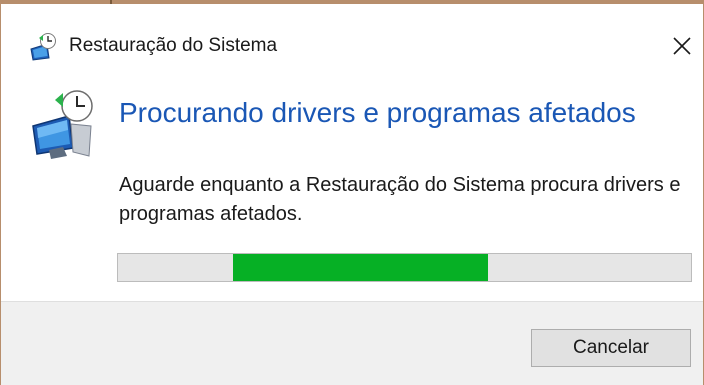 This screenshot has width=704, height=385. Describe the element at coordinates (360, 267) in the screenshot. I see `progress-fill` at that location.